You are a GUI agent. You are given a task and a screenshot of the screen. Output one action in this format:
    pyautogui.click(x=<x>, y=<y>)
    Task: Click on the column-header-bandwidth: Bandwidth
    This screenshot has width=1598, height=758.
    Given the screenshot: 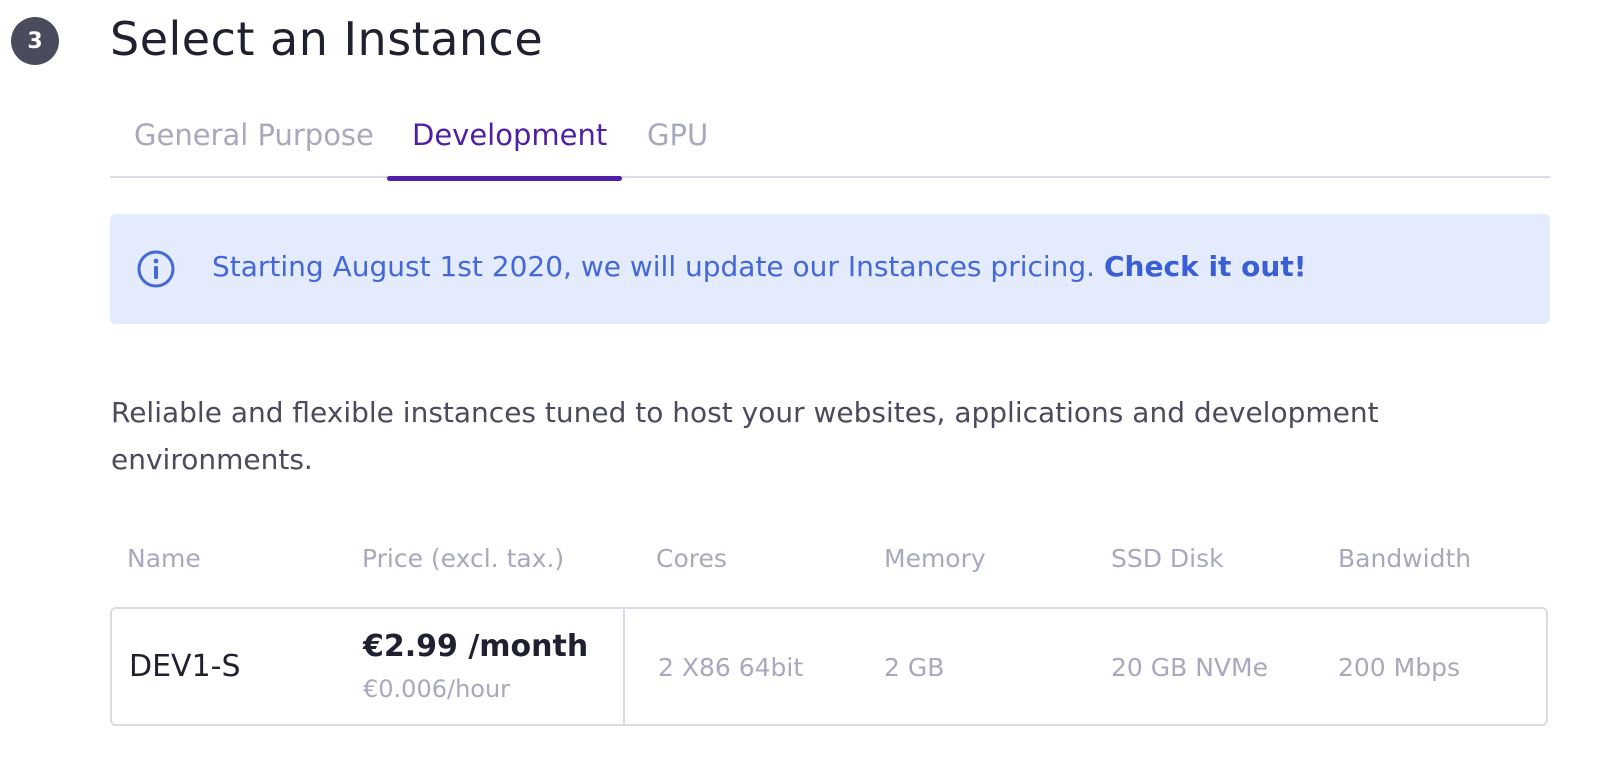 What is the action you would take?
    pyautogui.click(x=1405, y=558)
    